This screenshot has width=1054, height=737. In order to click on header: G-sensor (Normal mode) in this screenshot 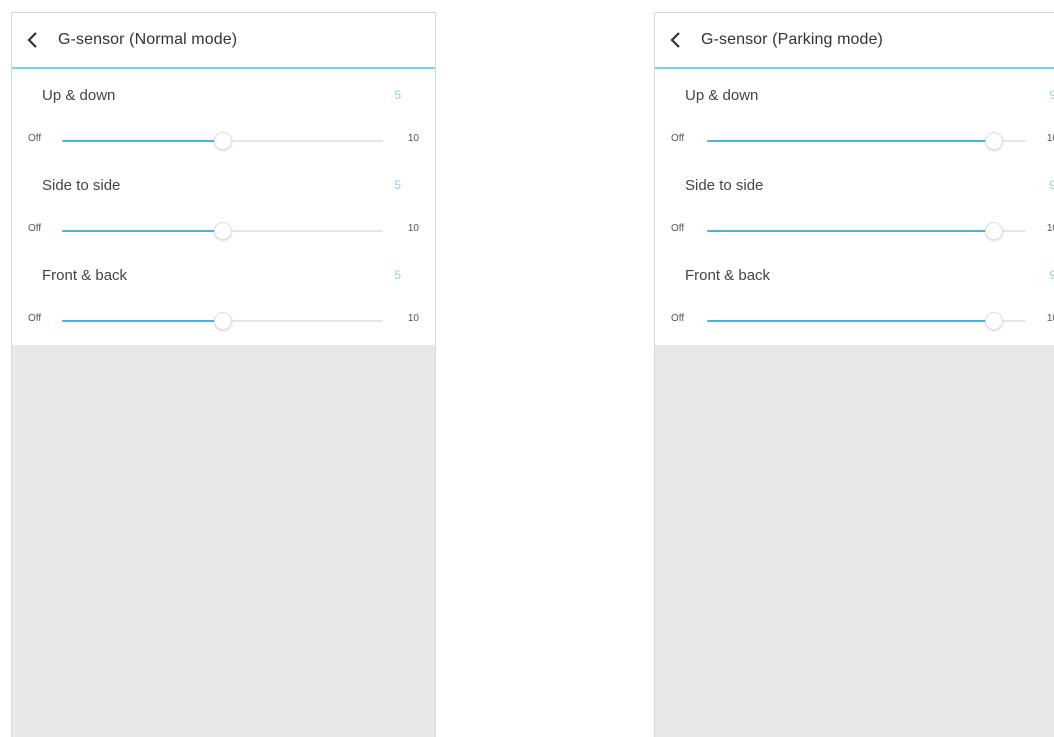, I will do `click(223, 41)`.